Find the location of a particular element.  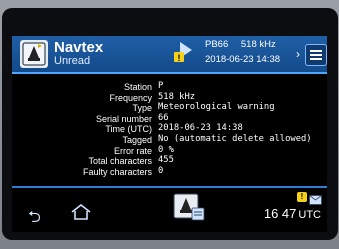

detail-label: Type is located at coordinates (142, 108).